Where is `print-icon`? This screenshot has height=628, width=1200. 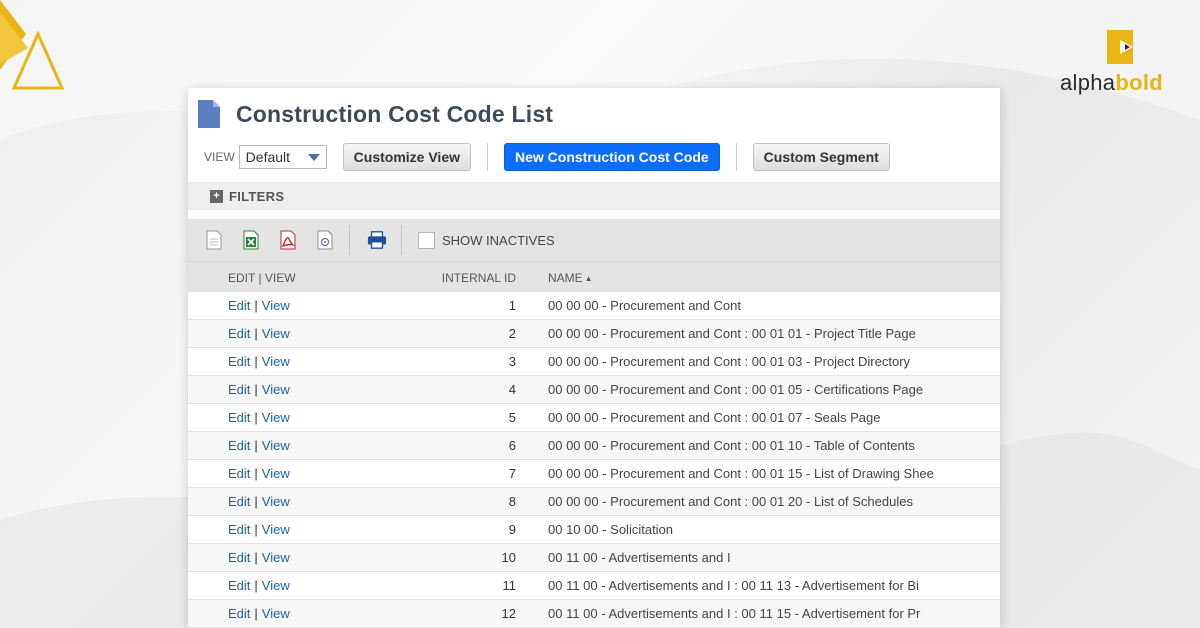
print-icon is located at coordinates (377, 240).